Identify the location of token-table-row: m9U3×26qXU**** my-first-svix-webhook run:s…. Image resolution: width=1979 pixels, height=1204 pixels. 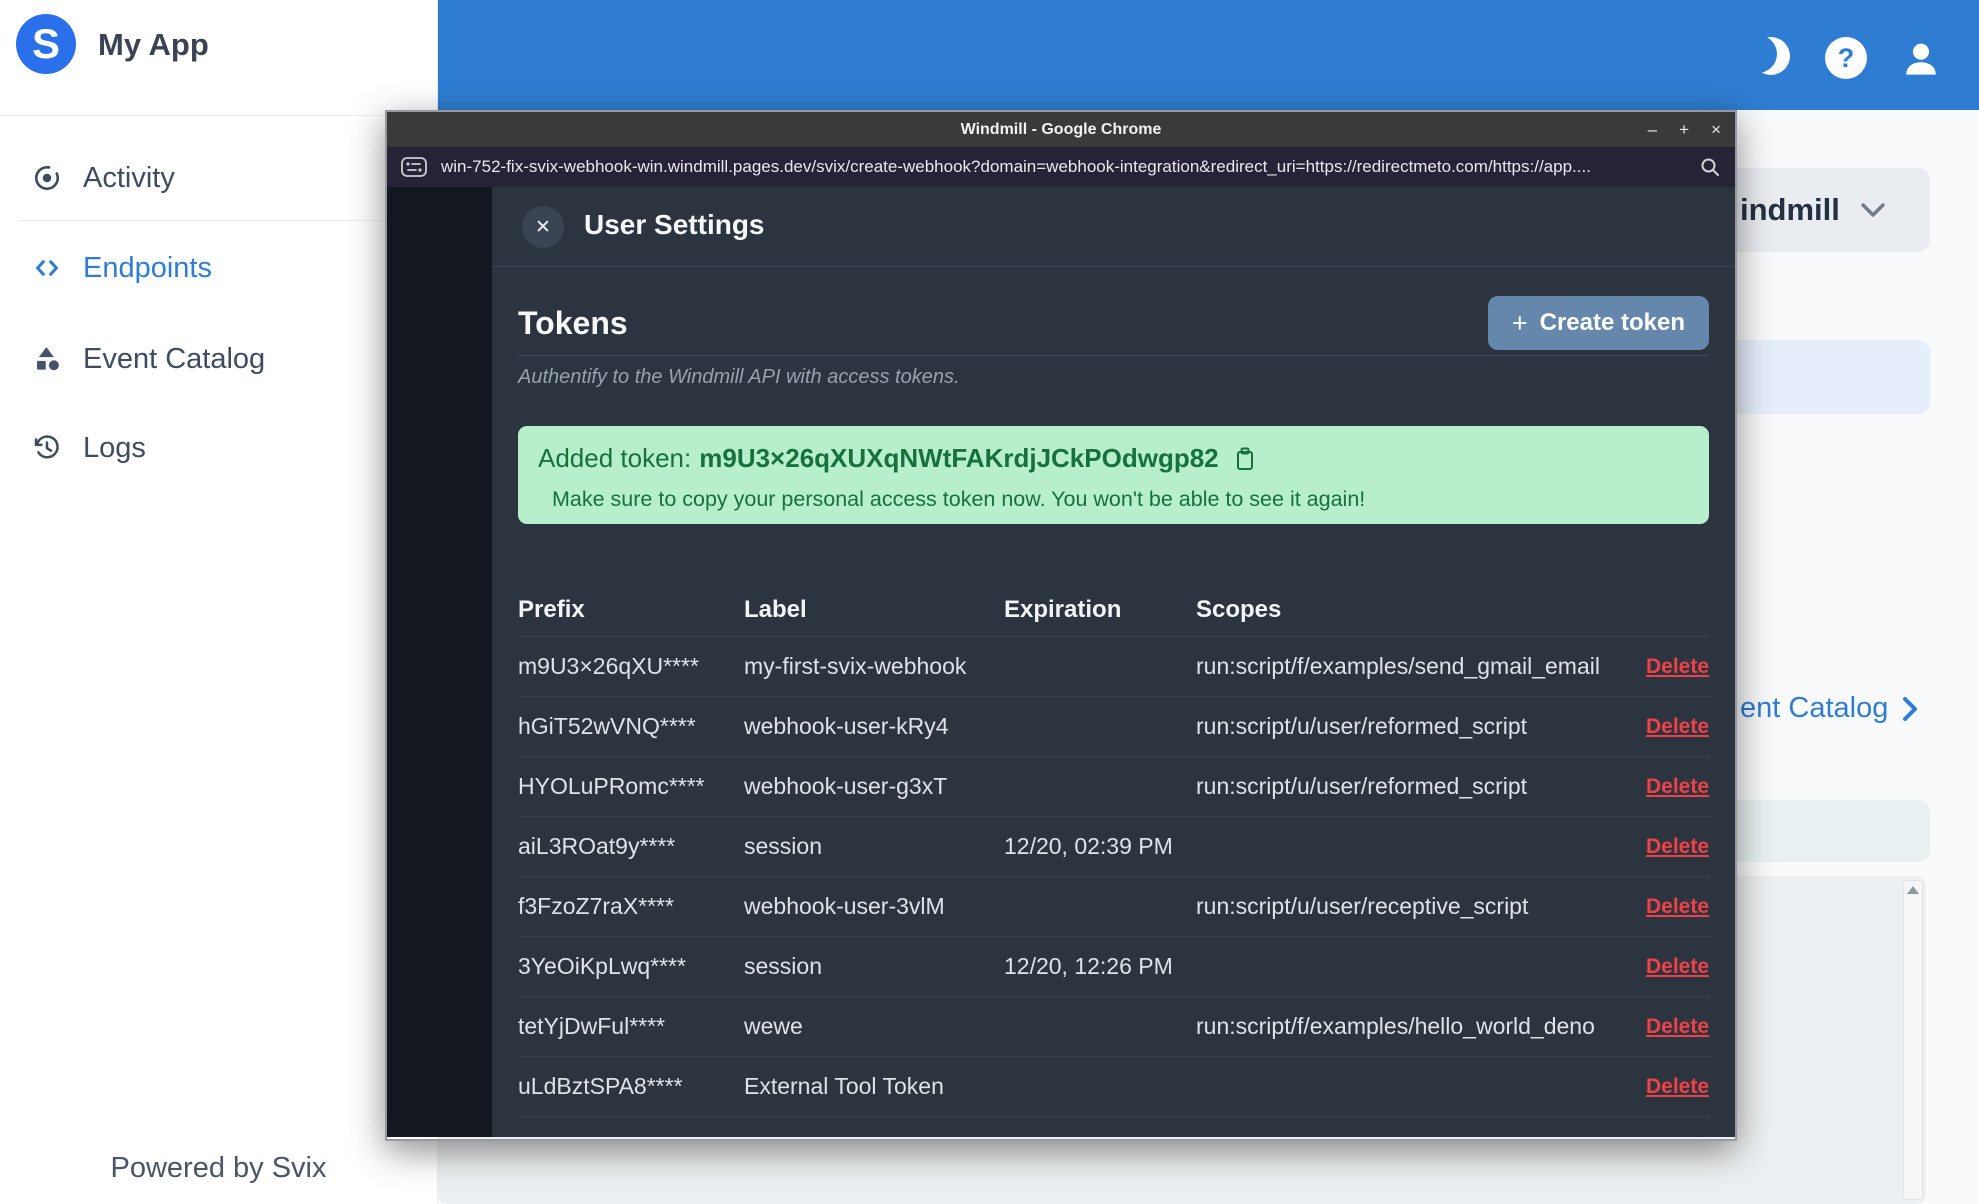
(1113, 667).